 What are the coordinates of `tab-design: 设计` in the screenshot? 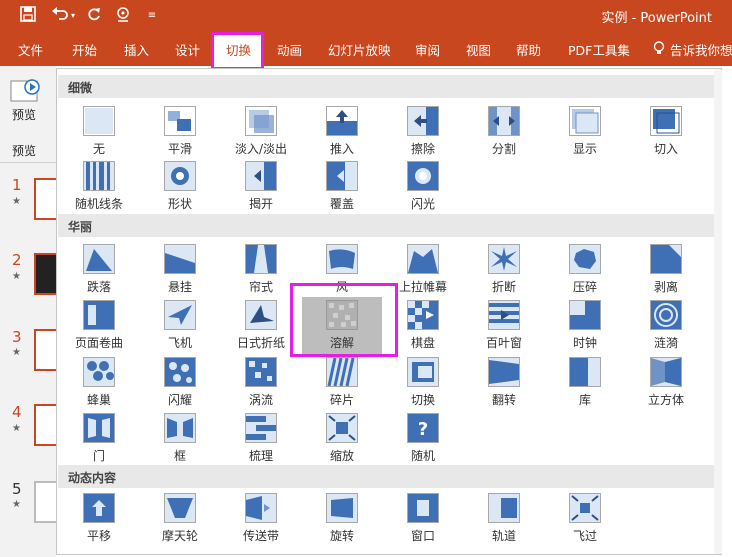 It's located at (187, 49).